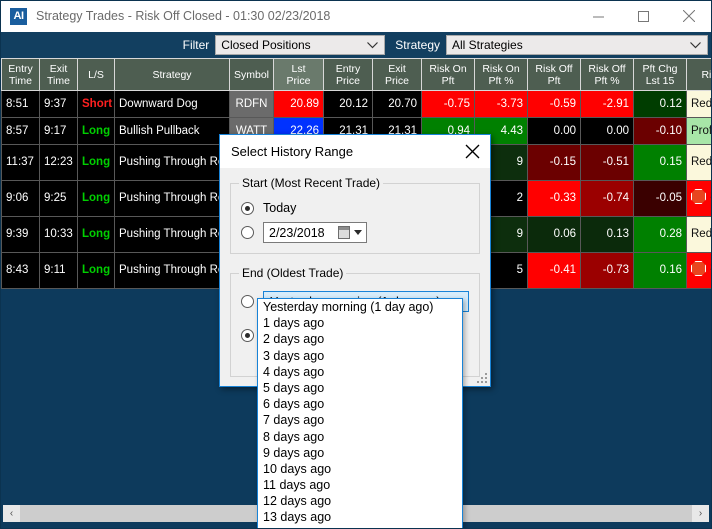  Describe the element at coordinates (472, 151) in the screenshot. I see `dialog-close-icon` at that location.